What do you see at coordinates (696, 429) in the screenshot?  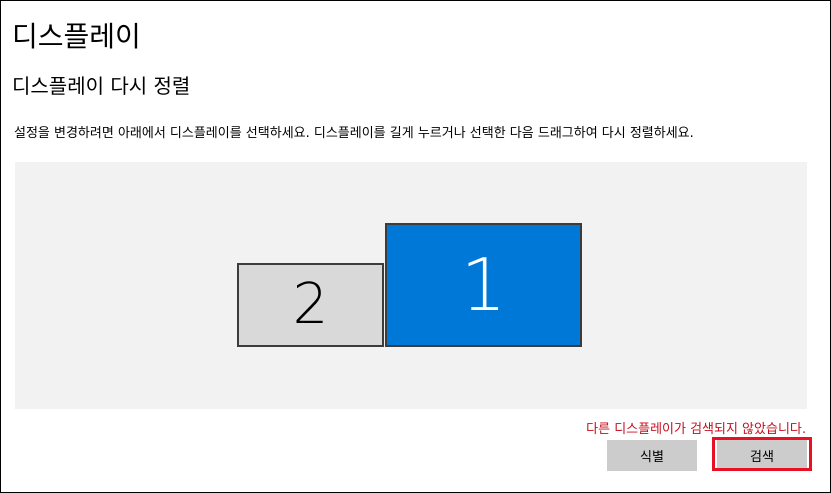 I see `status-message: 다른 디스플레이가 검색되지 않았습니다.` at bounding box center [696, 429].